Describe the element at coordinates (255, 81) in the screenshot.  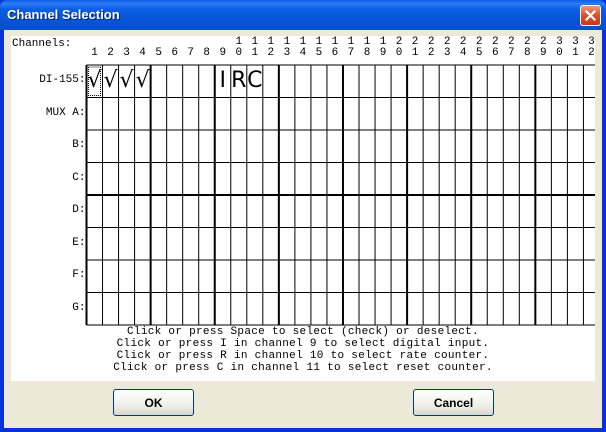
I see `channel-mark: C` at that location.